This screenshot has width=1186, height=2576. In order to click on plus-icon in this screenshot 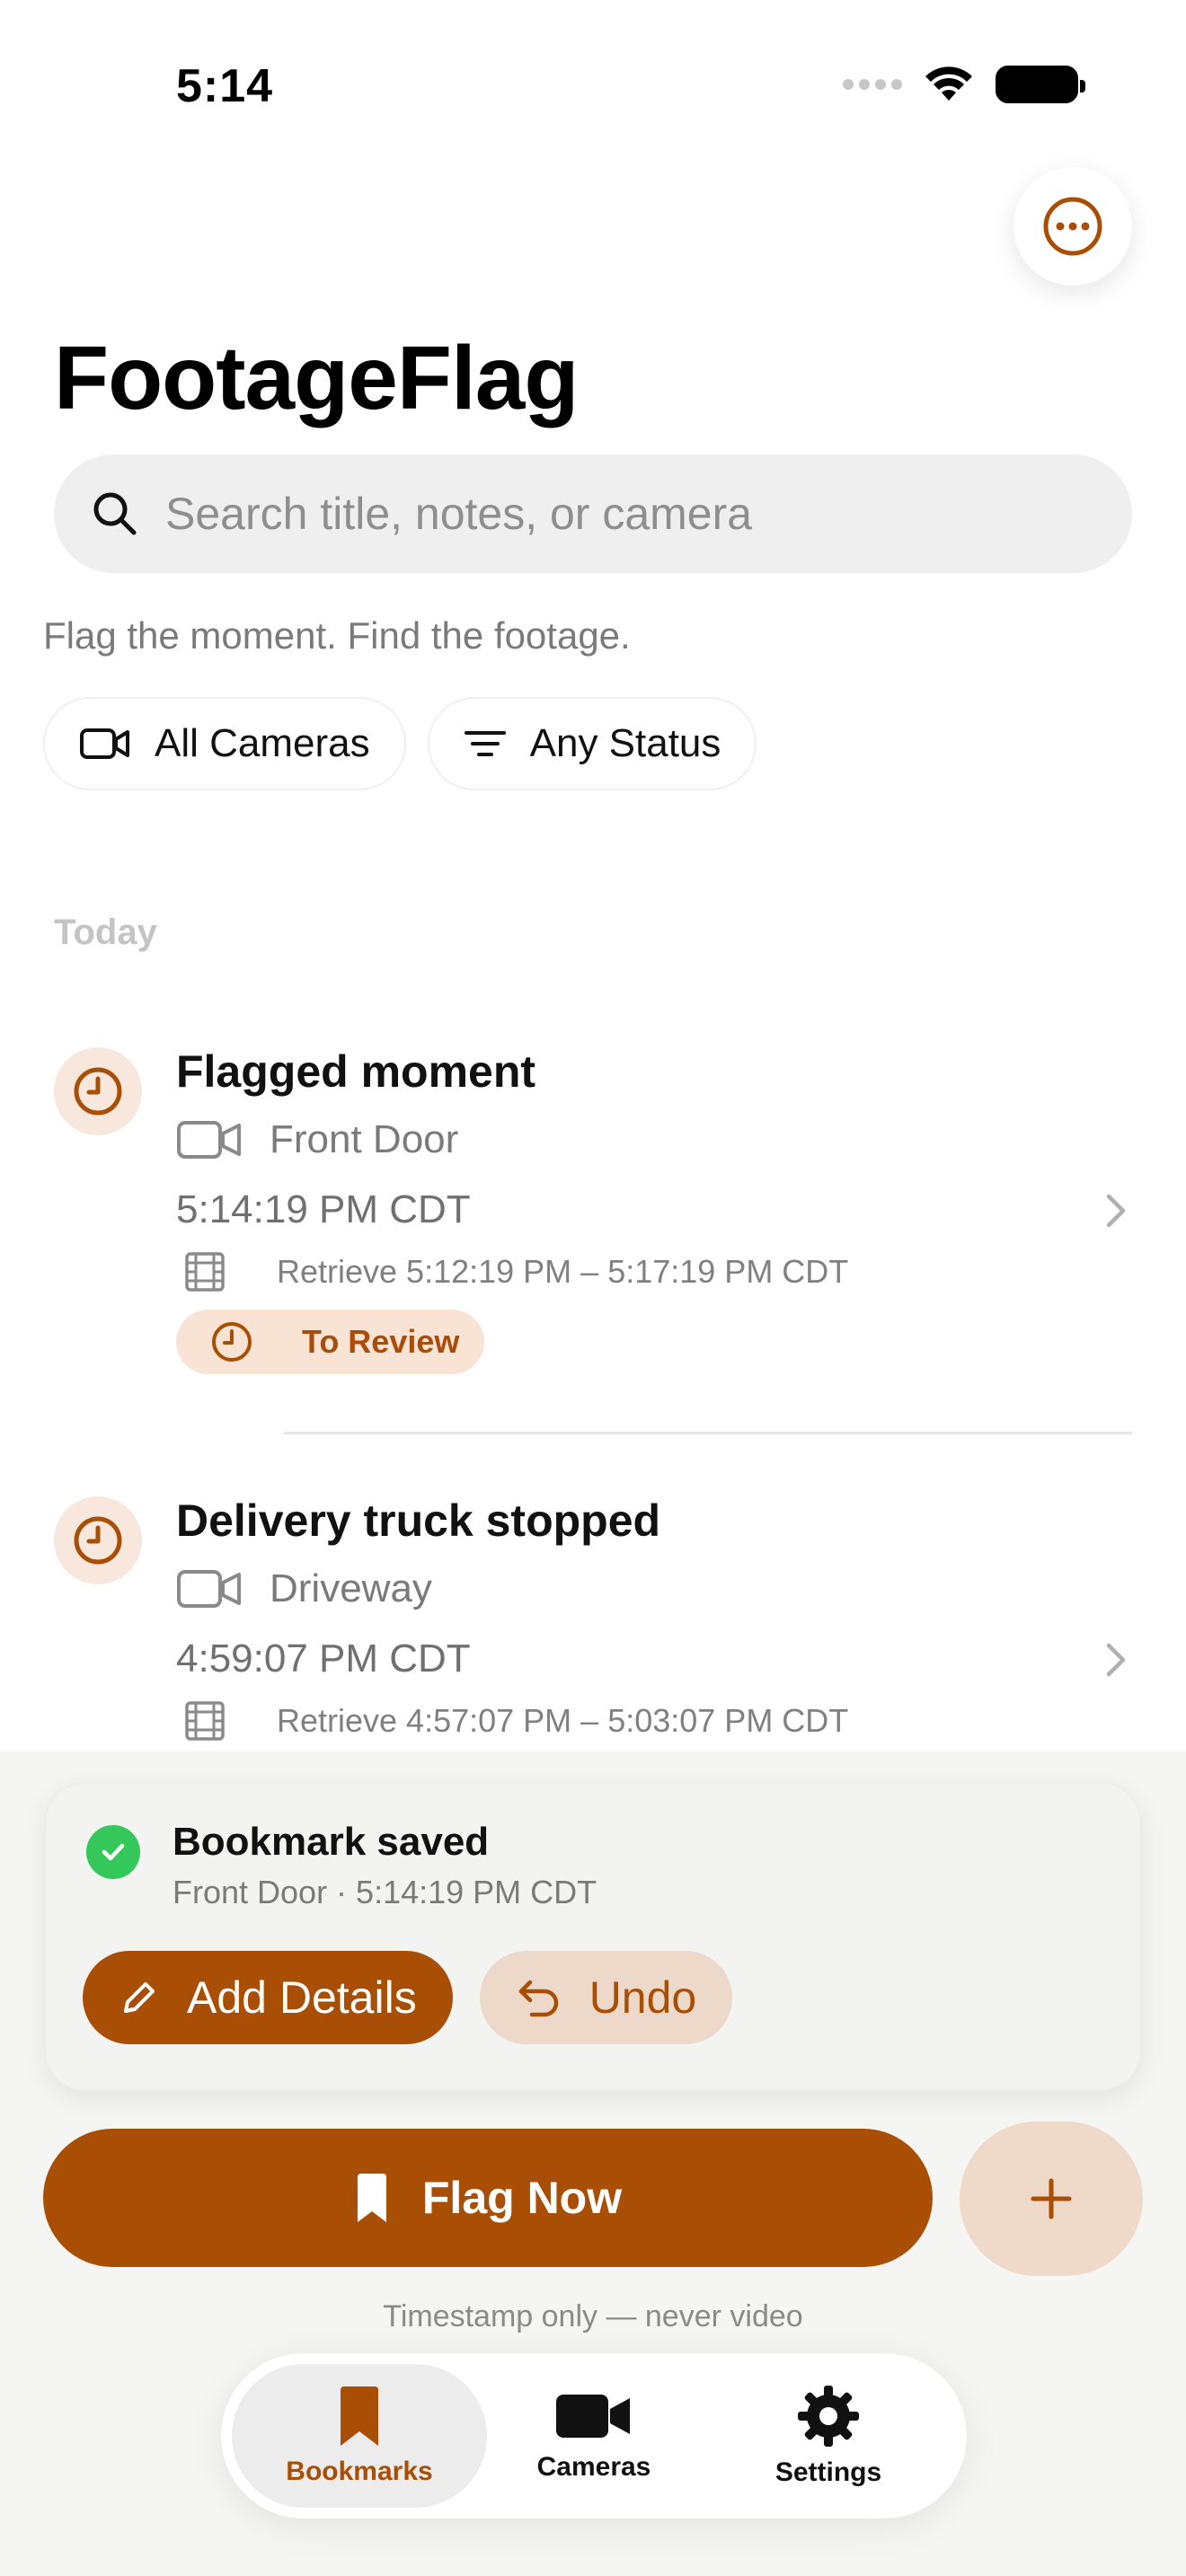, I will do `click(1051, 2198)`.